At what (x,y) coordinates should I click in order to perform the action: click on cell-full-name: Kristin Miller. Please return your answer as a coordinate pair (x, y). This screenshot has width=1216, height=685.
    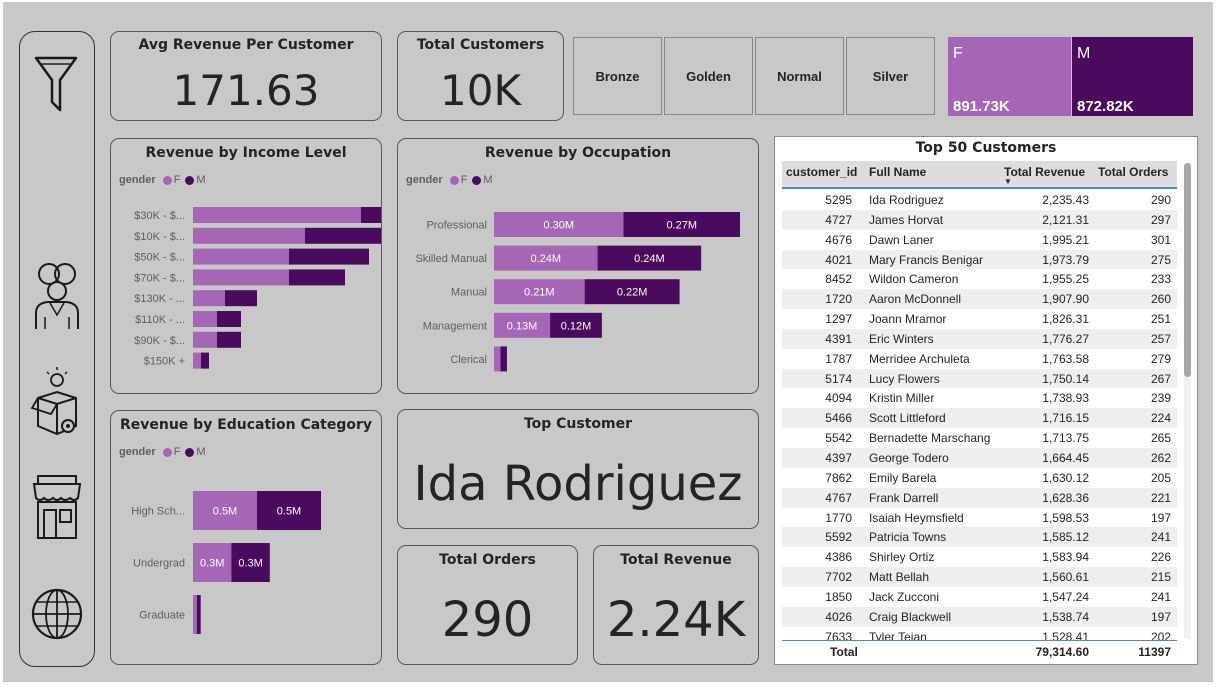
    Looking at the image, I should click on (902, 398).